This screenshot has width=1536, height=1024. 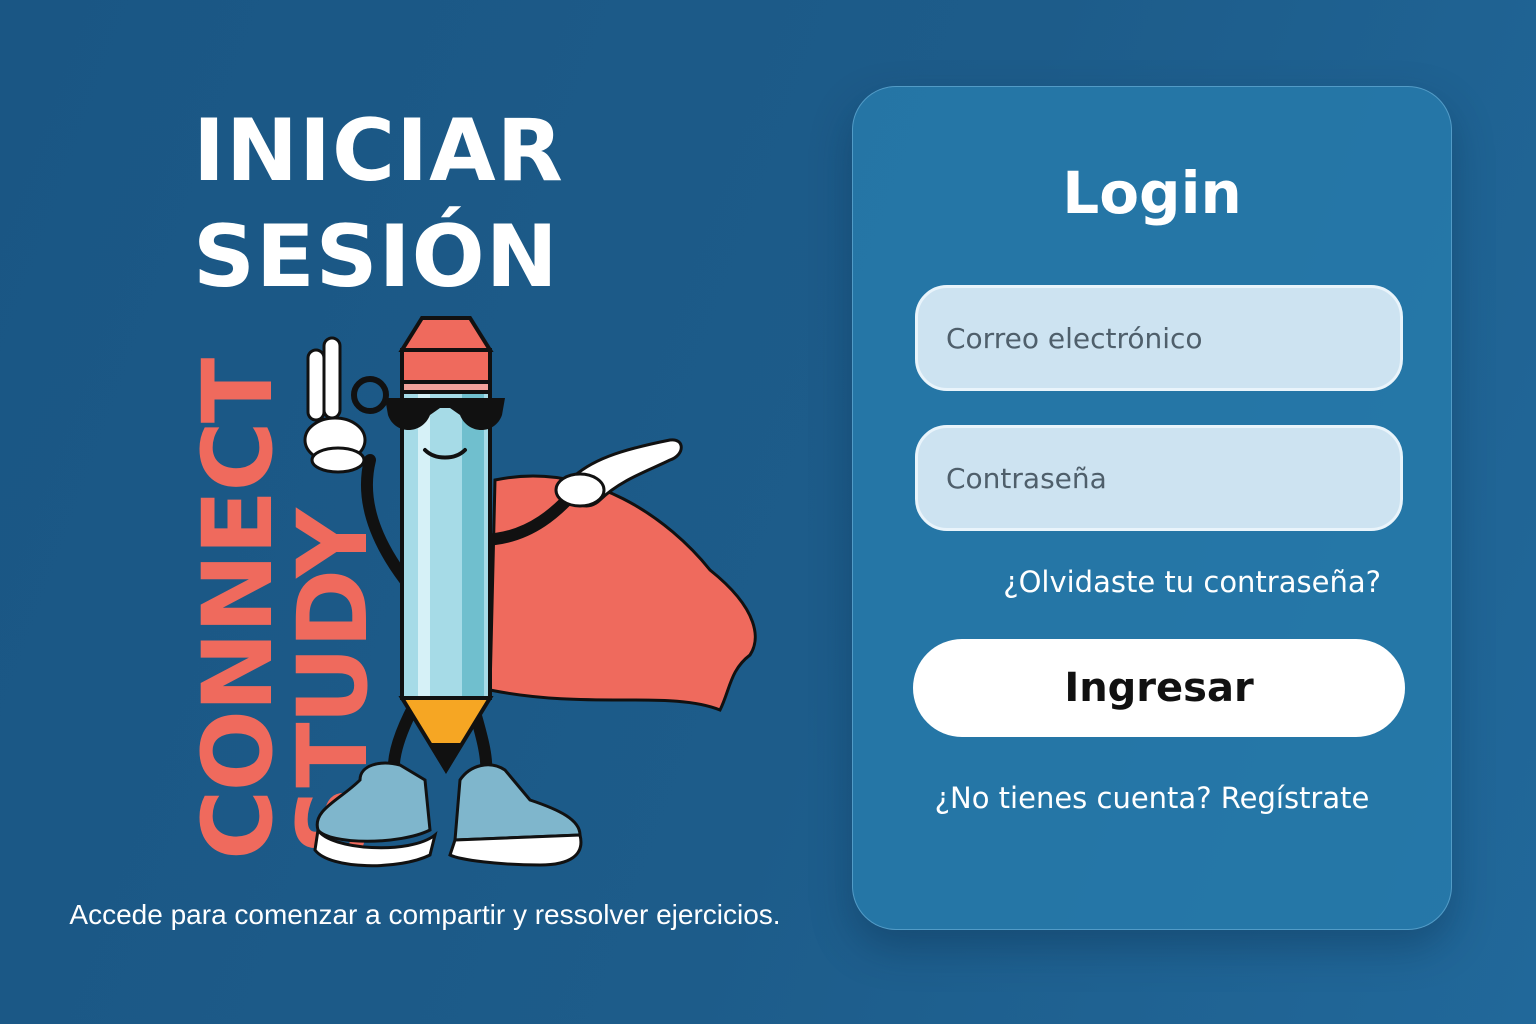 I want to click on login-title: Login, so click(x=1152, y=193).